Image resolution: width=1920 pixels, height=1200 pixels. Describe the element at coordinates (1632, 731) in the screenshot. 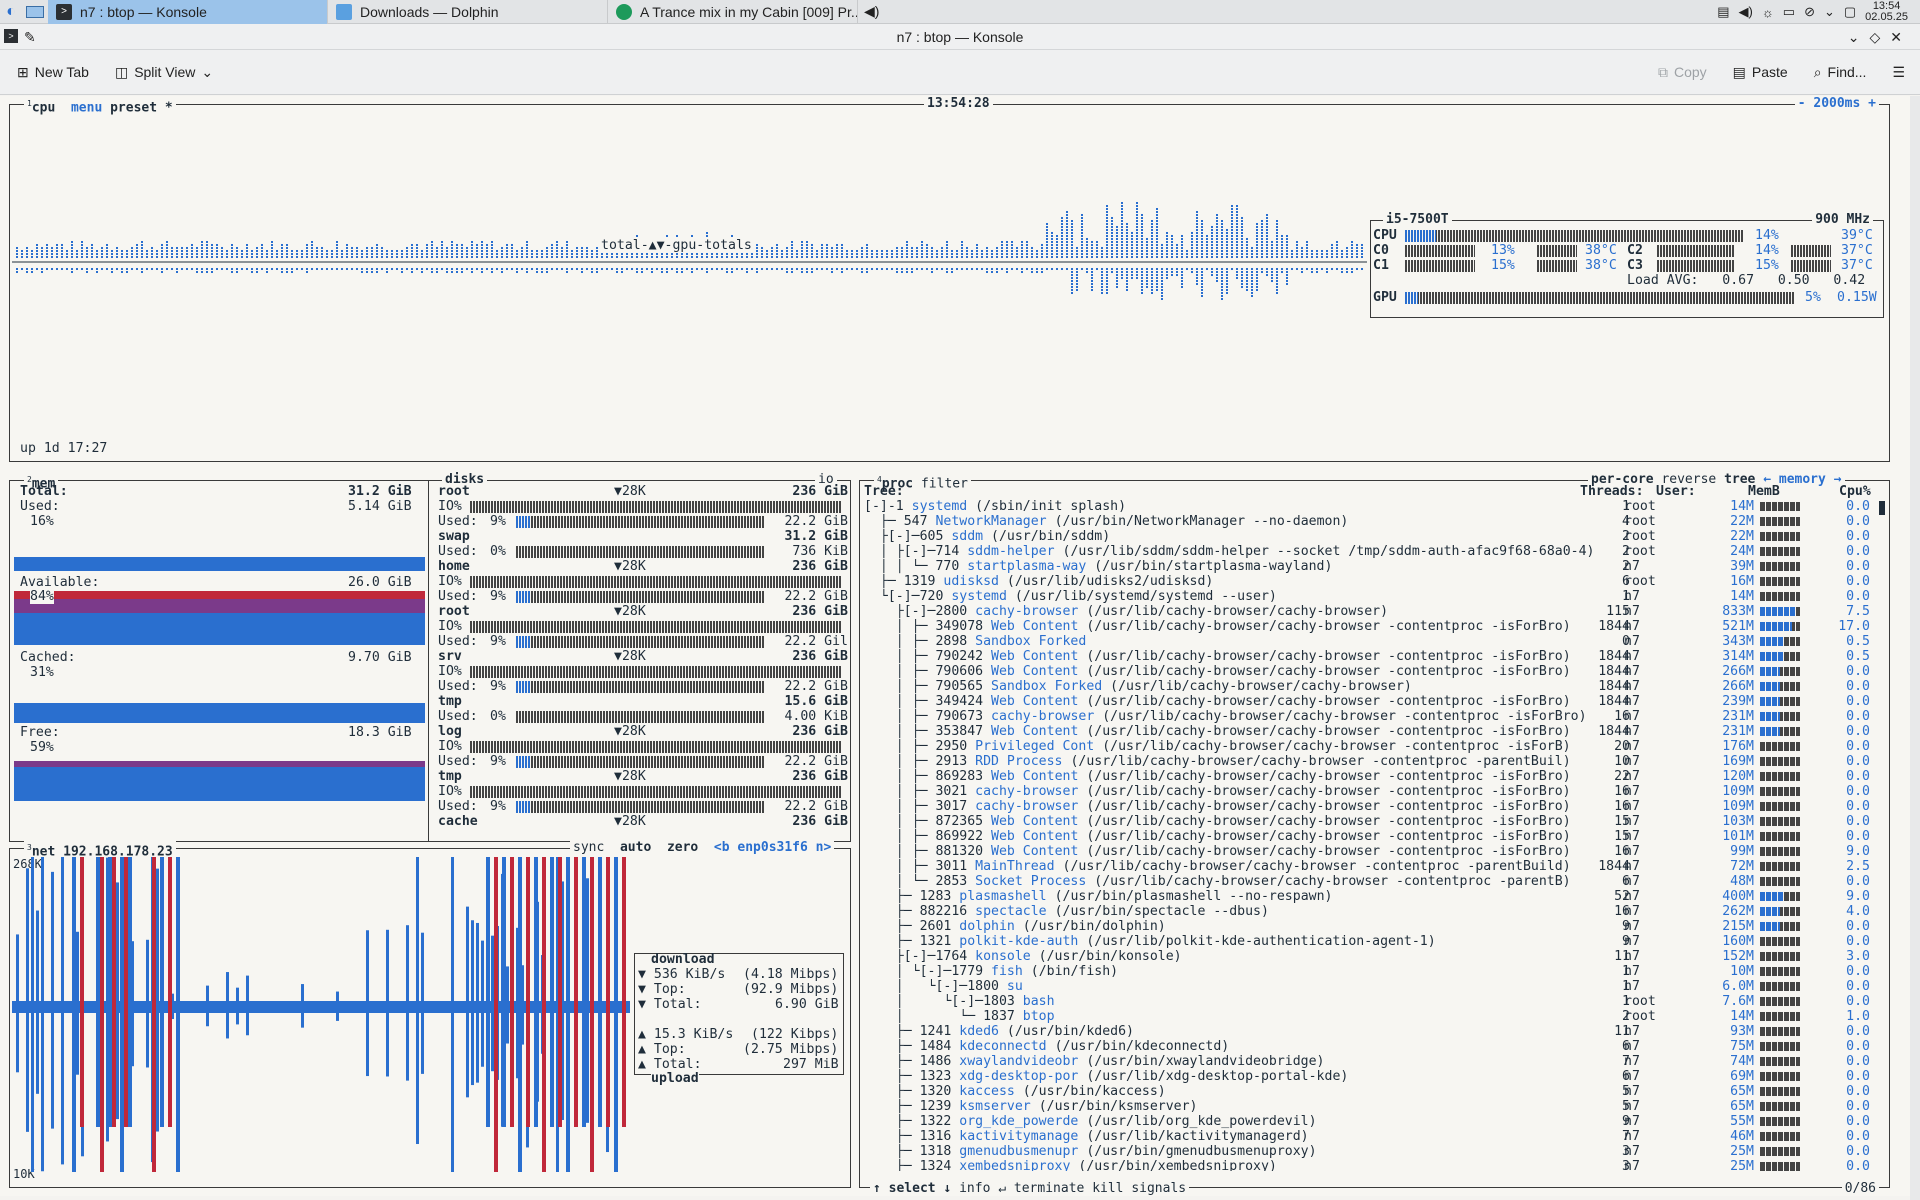

I see `process-user: n7` at that location.